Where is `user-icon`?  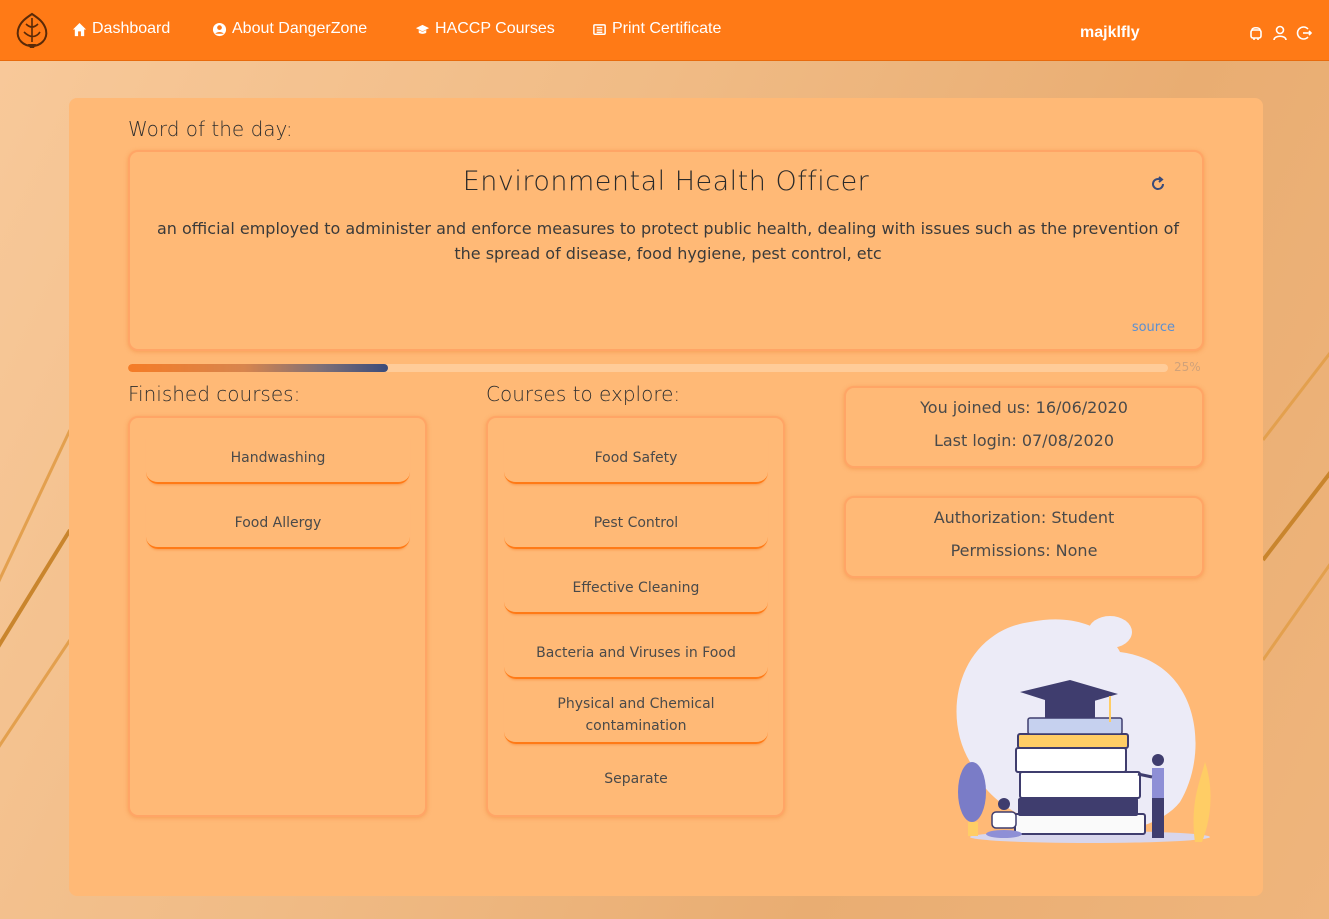
user-icon is located at coordinates (1280, 33).